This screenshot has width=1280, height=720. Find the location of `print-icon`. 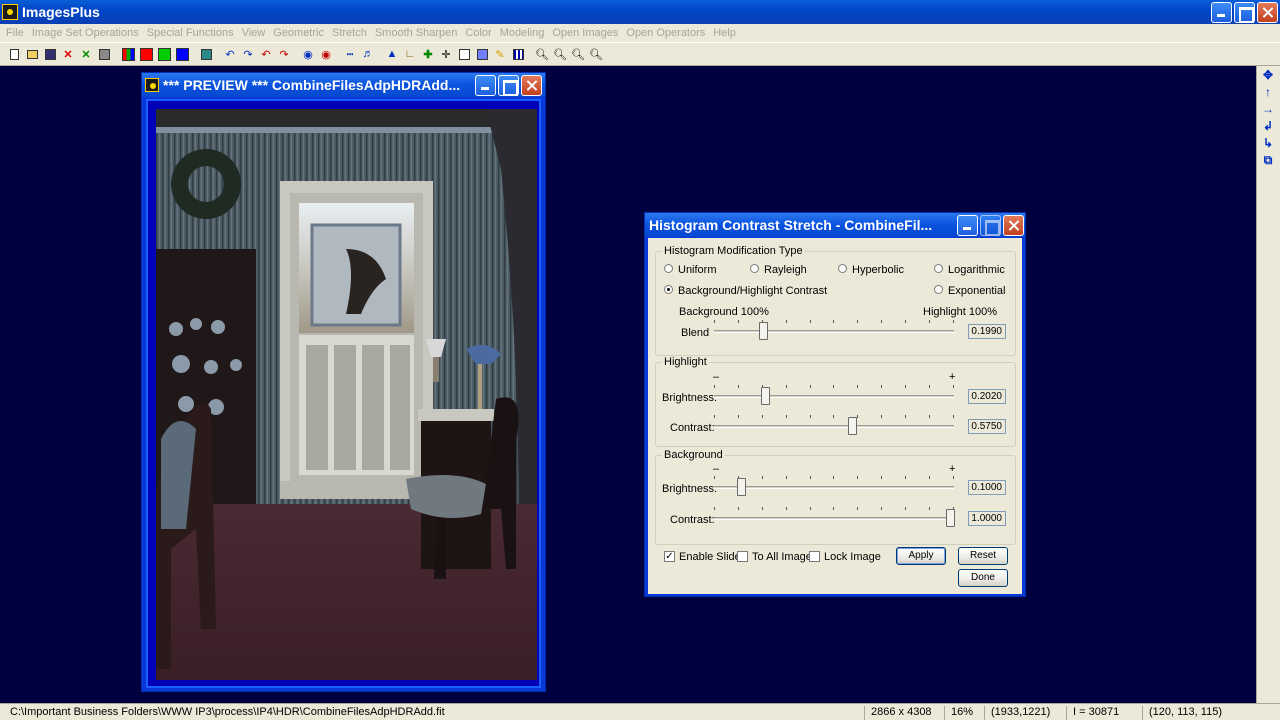

print-icon is located at coordinates (104, 54).